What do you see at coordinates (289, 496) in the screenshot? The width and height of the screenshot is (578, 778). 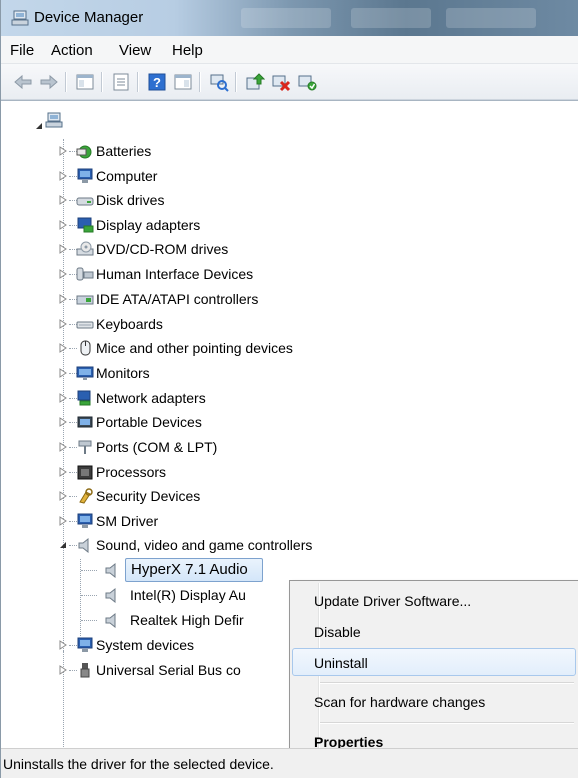 I see `tree-category-security-device: Security Devices` at bounding box center [289, 496].